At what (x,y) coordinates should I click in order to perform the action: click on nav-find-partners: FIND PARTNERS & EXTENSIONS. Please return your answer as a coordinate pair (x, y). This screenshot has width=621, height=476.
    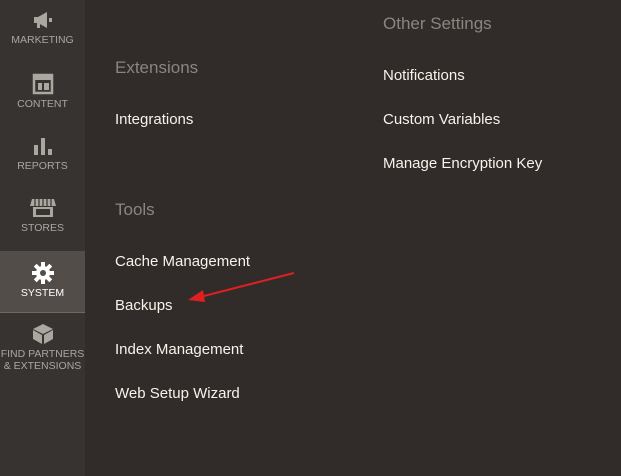
    Looking at the image, I should click on (42, 351).